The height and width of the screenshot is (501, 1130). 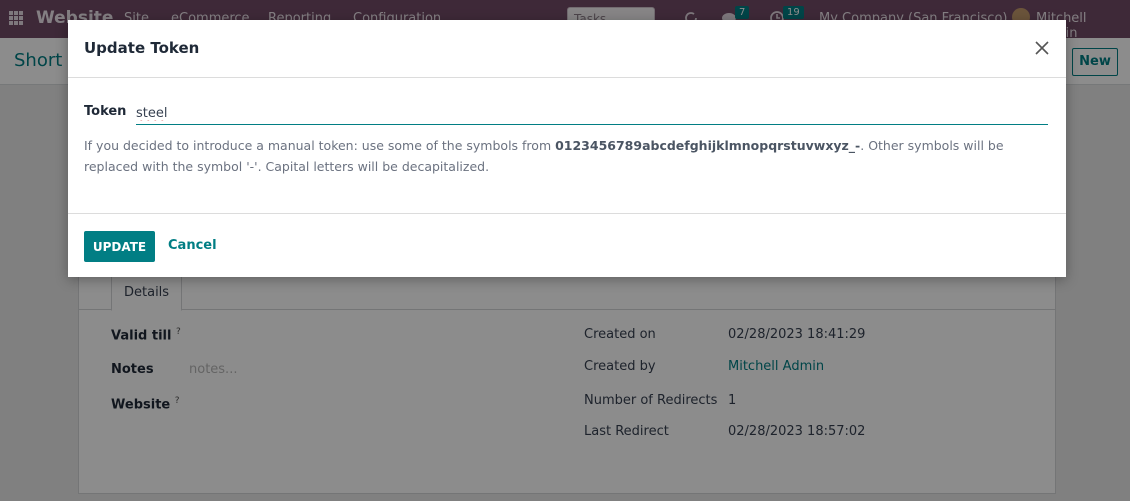 What do you see at coordinates (105, 111) in the screenshot?
I see `token-label: Token` at bounding box center [105, 111].